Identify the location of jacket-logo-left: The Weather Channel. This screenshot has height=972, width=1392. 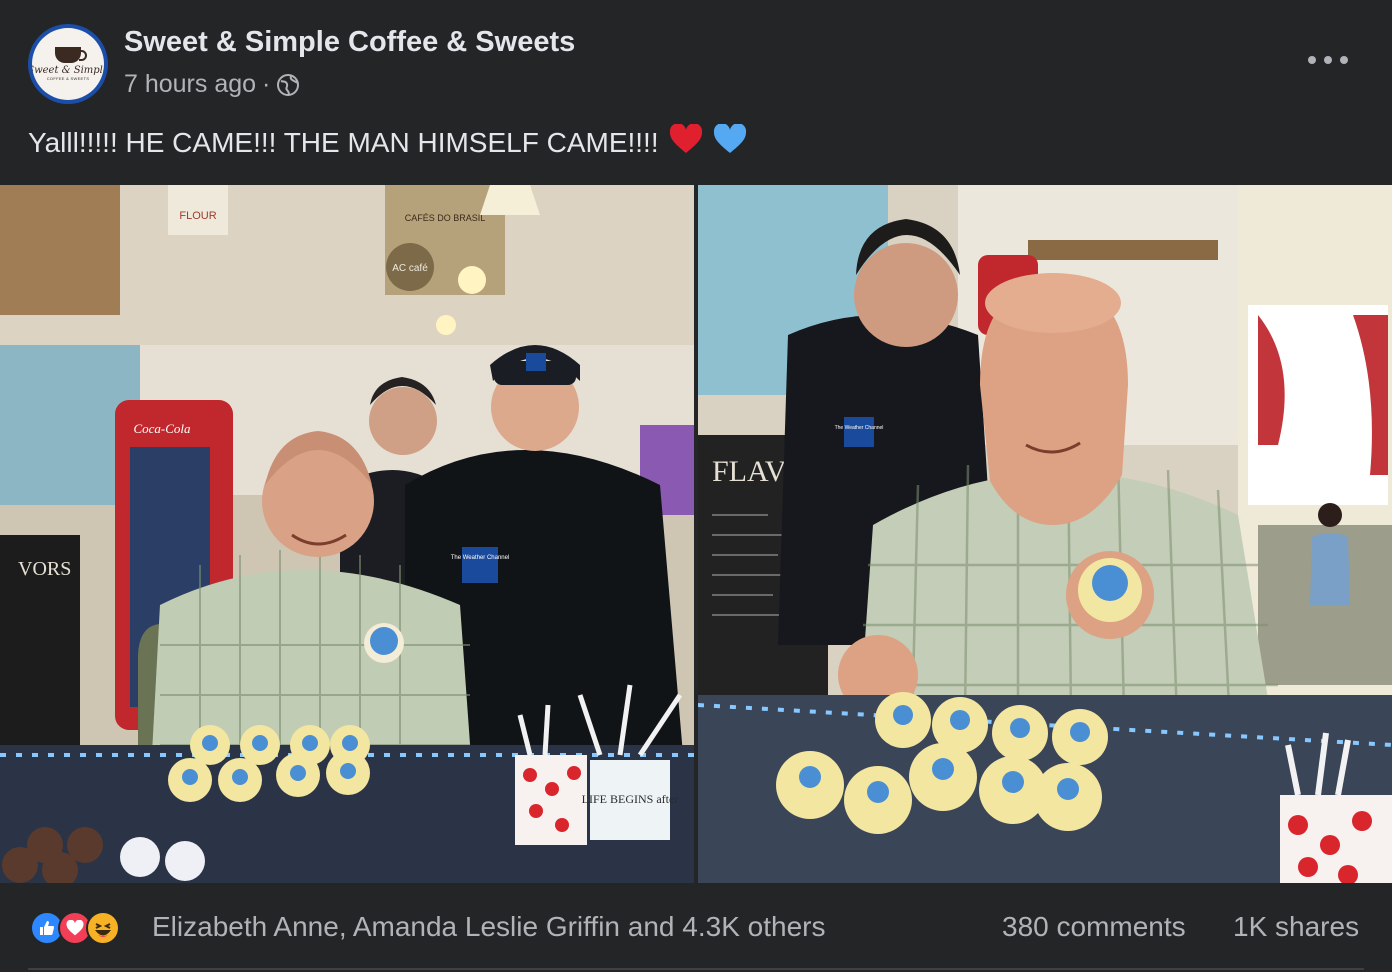
(480, 558).